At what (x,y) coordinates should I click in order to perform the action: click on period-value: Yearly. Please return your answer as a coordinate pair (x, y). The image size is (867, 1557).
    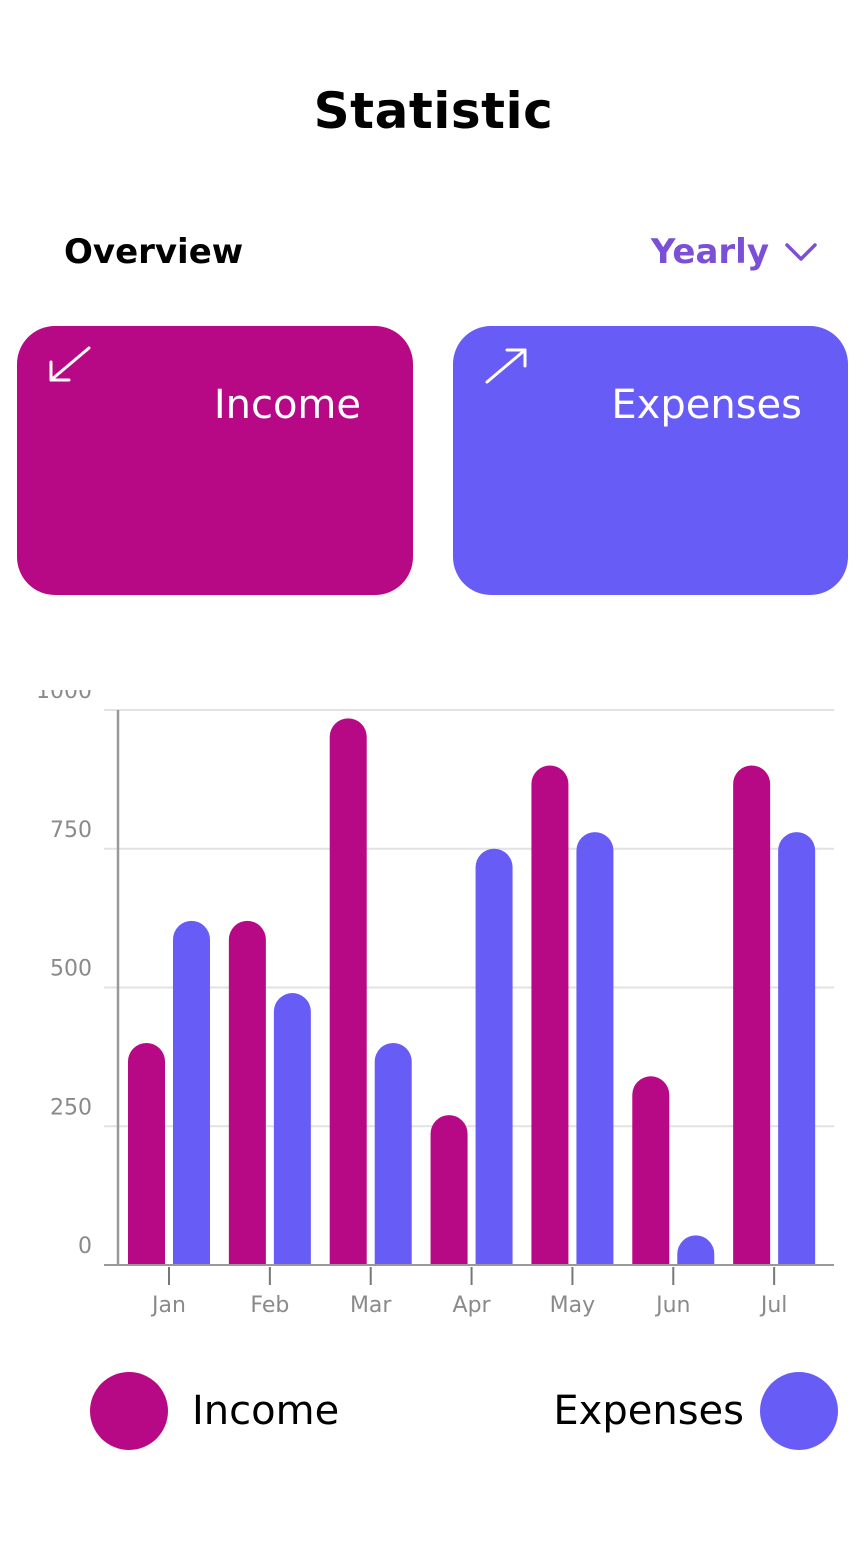
    Looking at the image, I should click on (709, 252).